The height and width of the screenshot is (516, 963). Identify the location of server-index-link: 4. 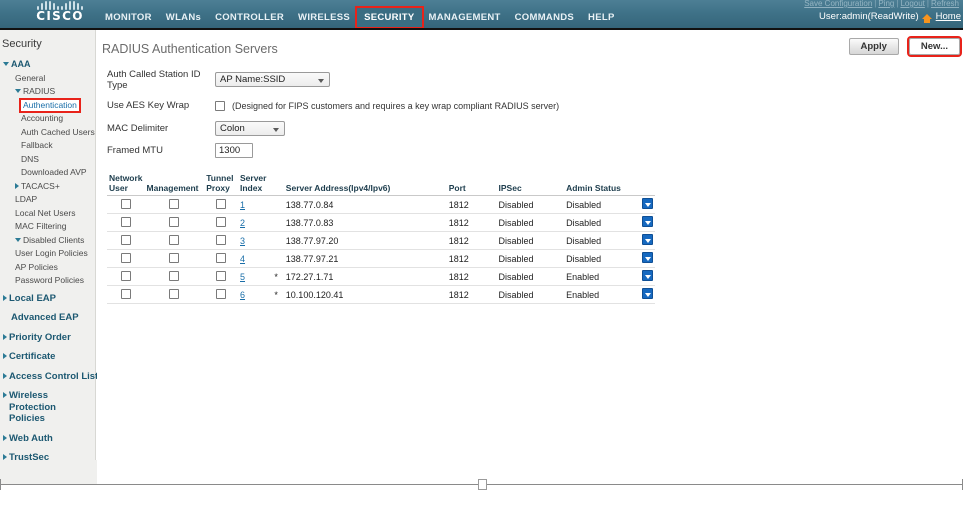
(242, 259).